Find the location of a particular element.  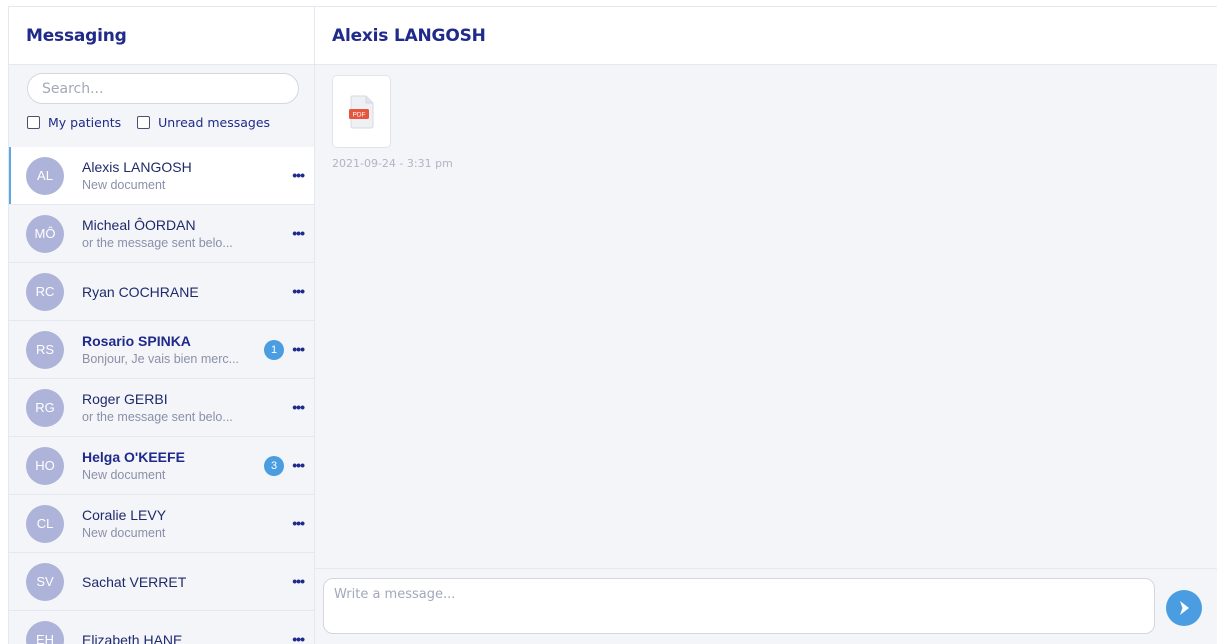

contact-name-label: Alexis LANGOSH is located at coordinates (137, 167).